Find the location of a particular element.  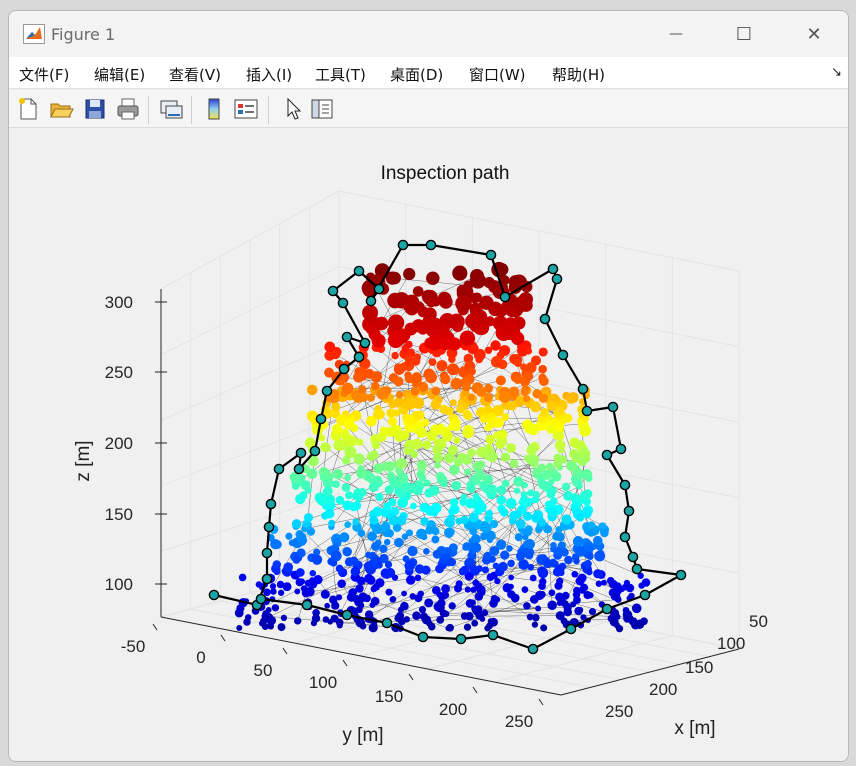

menu-help: 帮助(H) is located at coordinates (578, 74).